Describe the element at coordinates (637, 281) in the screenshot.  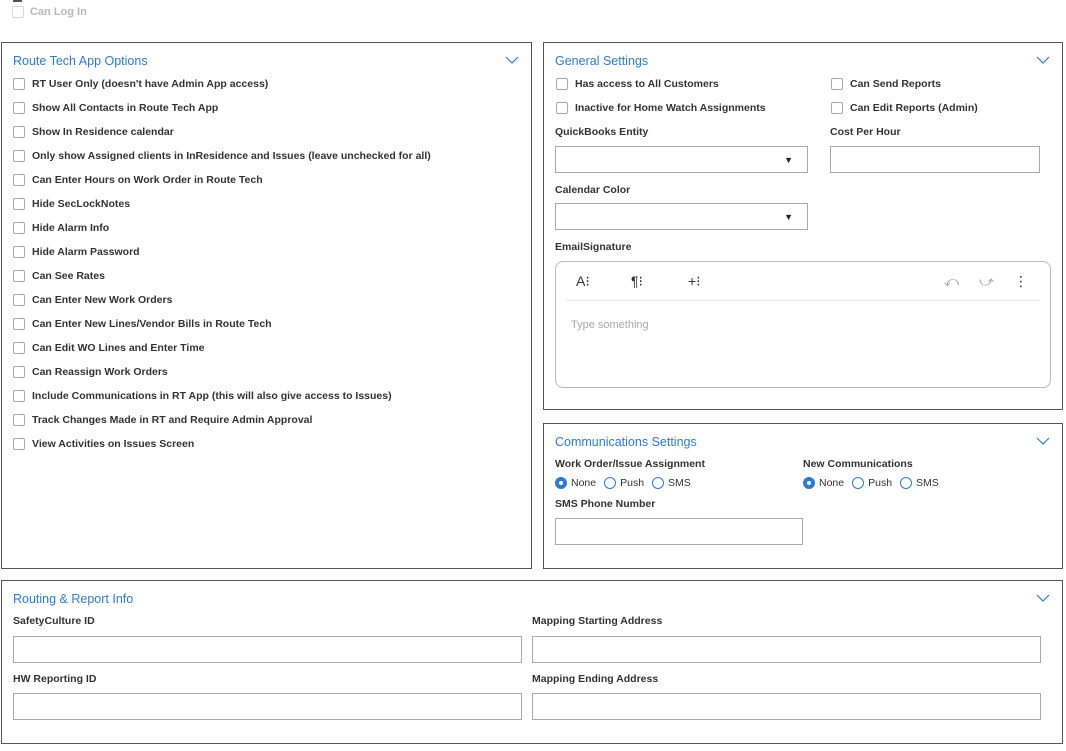
I see `paragraph-format-button: ¶⁝` at that location.